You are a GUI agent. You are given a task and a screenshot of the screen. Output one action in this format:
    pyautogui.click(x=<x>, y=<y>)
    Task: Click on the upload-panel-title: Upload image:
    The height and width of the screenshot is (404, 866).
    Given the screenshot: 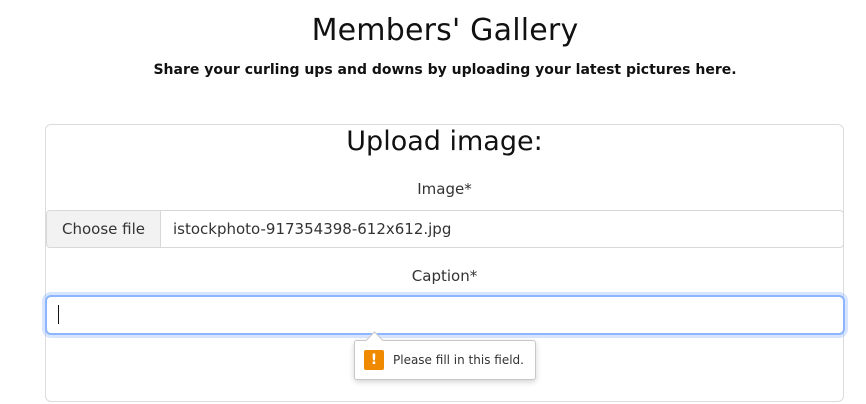 What is the action you would take?
    pyautogui.click(x=444, y=141)
    